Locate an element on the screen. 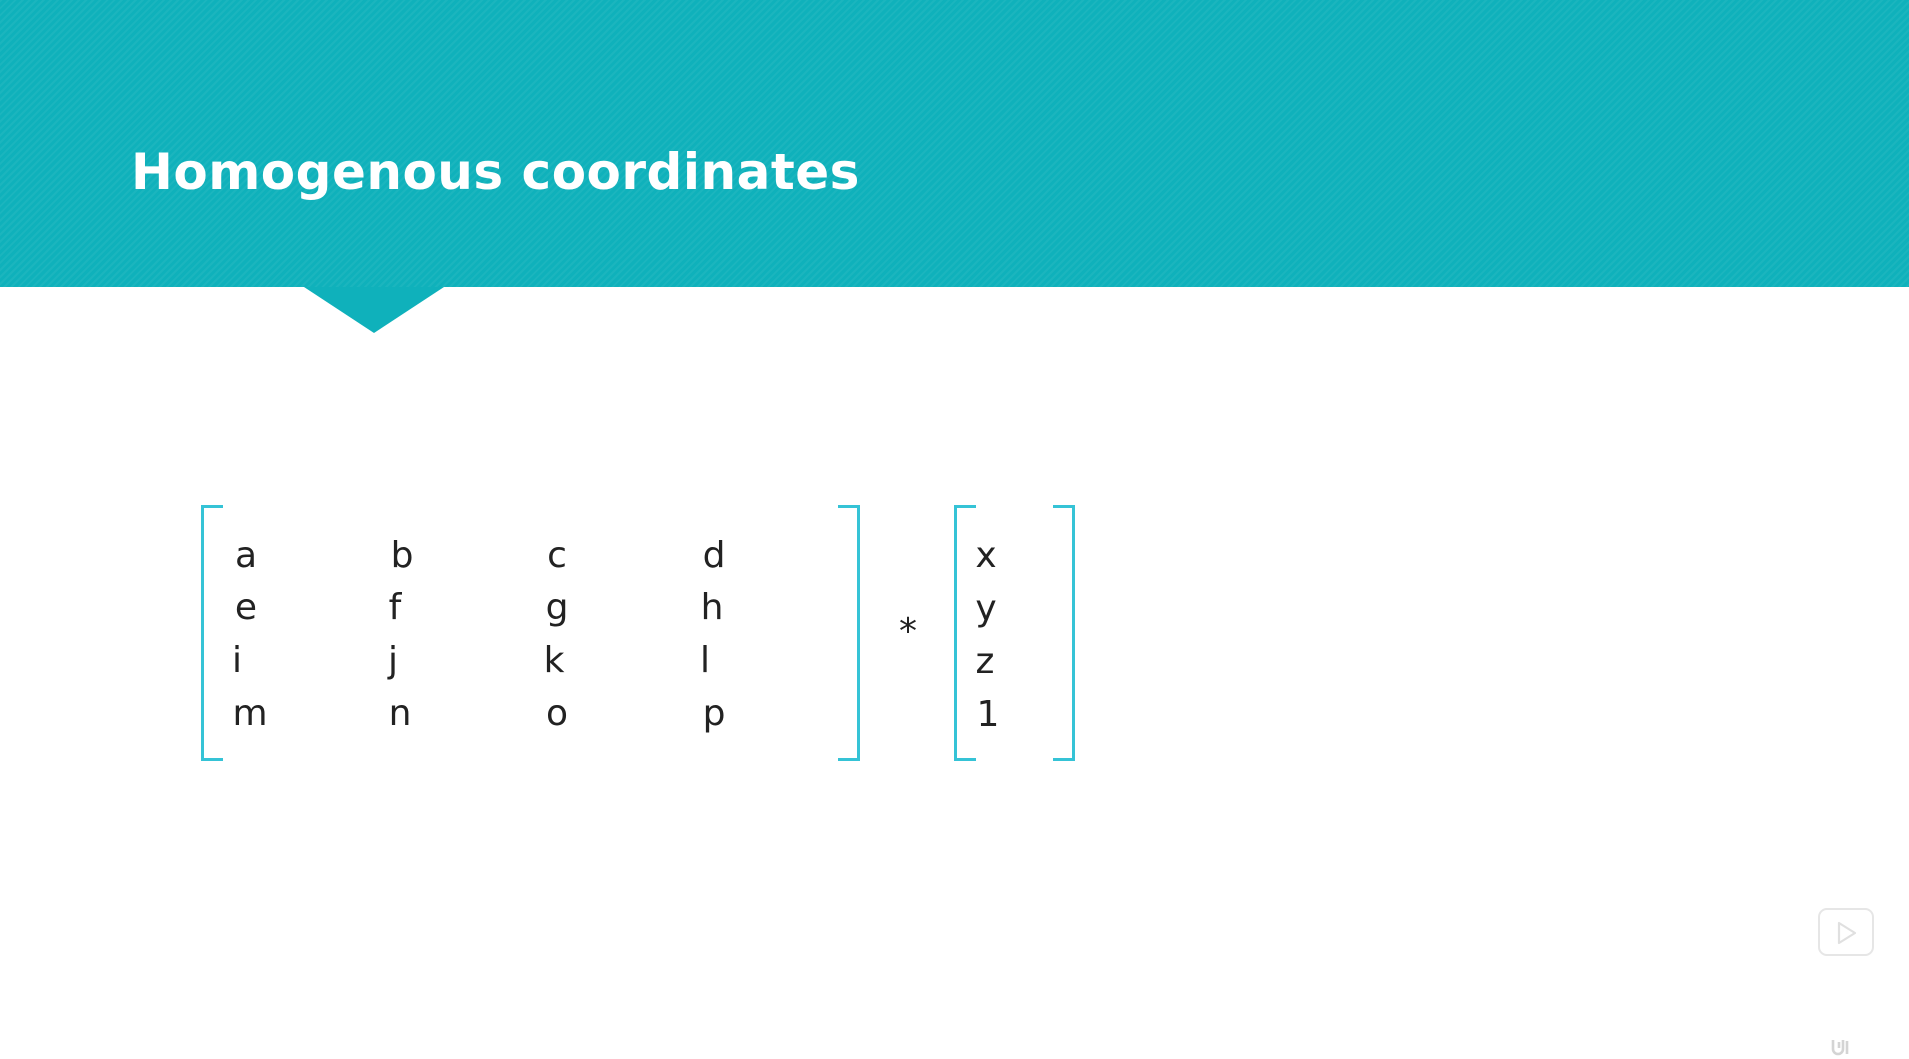 This screenshot has width=1909, height=1059. play-icon is located at coordinates (1847, 933).